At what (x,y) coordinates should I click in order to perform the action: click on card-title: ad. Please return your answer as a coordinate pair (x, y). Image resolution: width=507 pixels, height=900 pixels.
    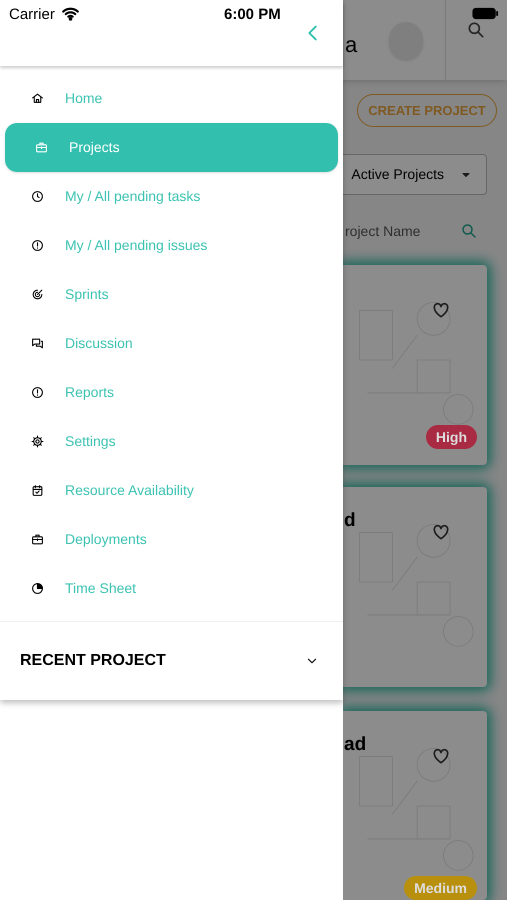
    Looking at the image, I should click on (355, 745).